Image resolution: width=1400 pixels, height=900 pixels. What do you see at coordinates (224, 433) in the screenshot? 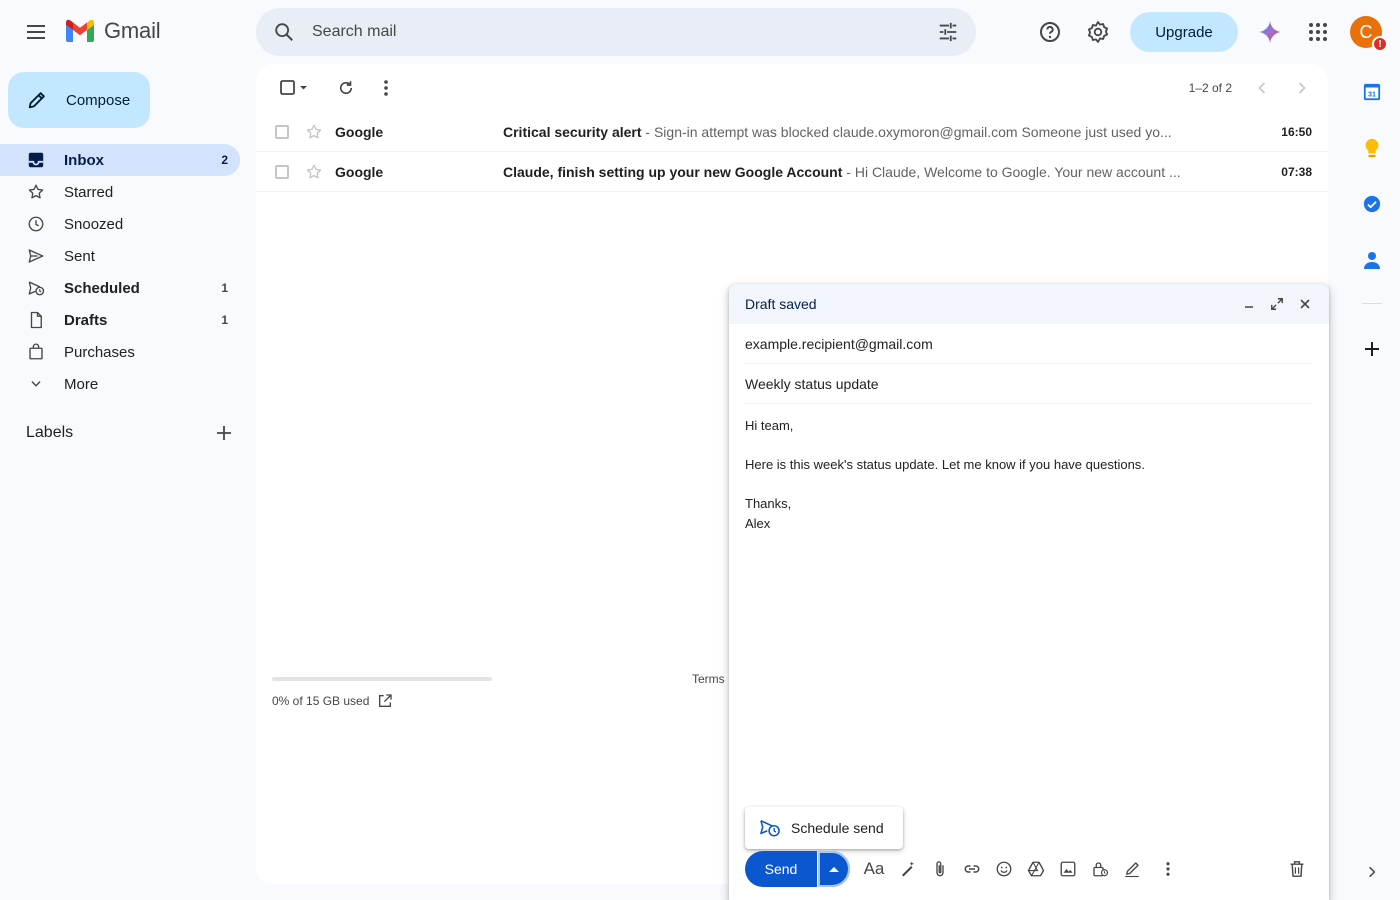
I see `create-label-button` at bounding box center [224, 433].